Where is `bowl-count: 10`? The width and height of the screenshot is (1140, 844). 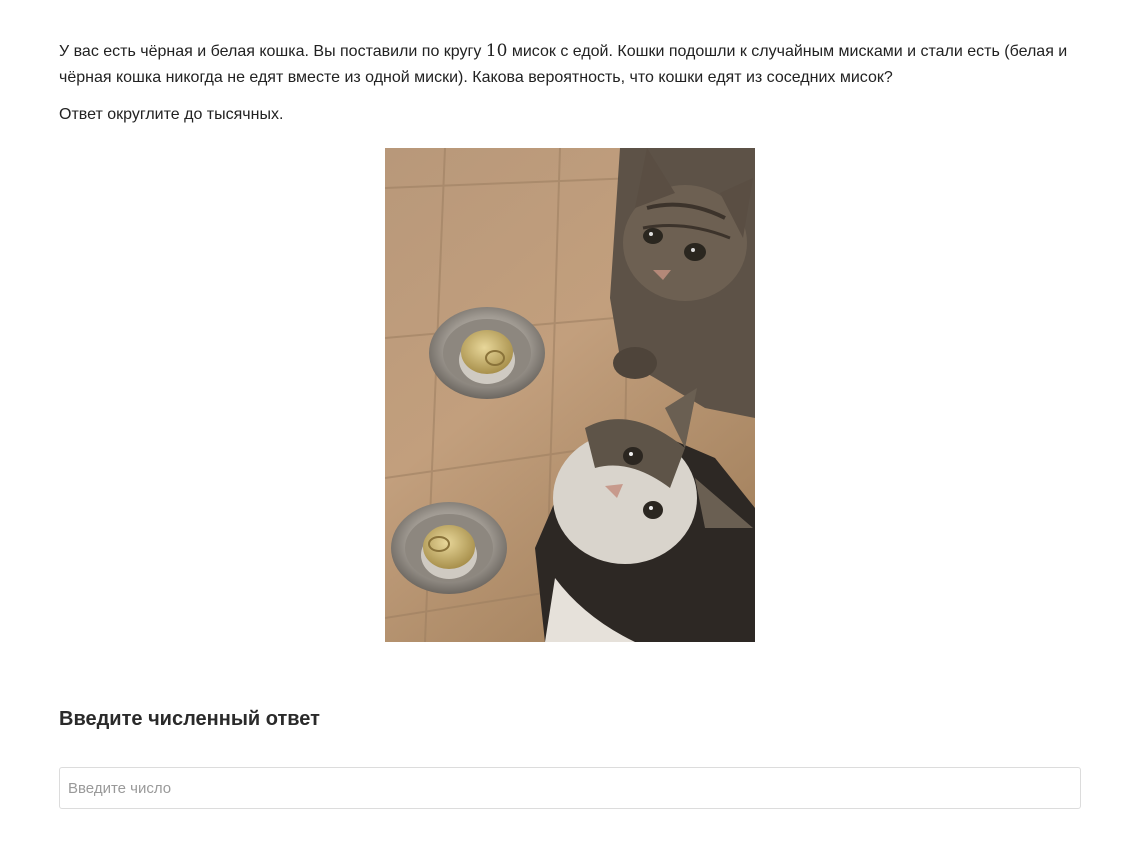 bowl-count: 10 is located at coordinates (496, 51).